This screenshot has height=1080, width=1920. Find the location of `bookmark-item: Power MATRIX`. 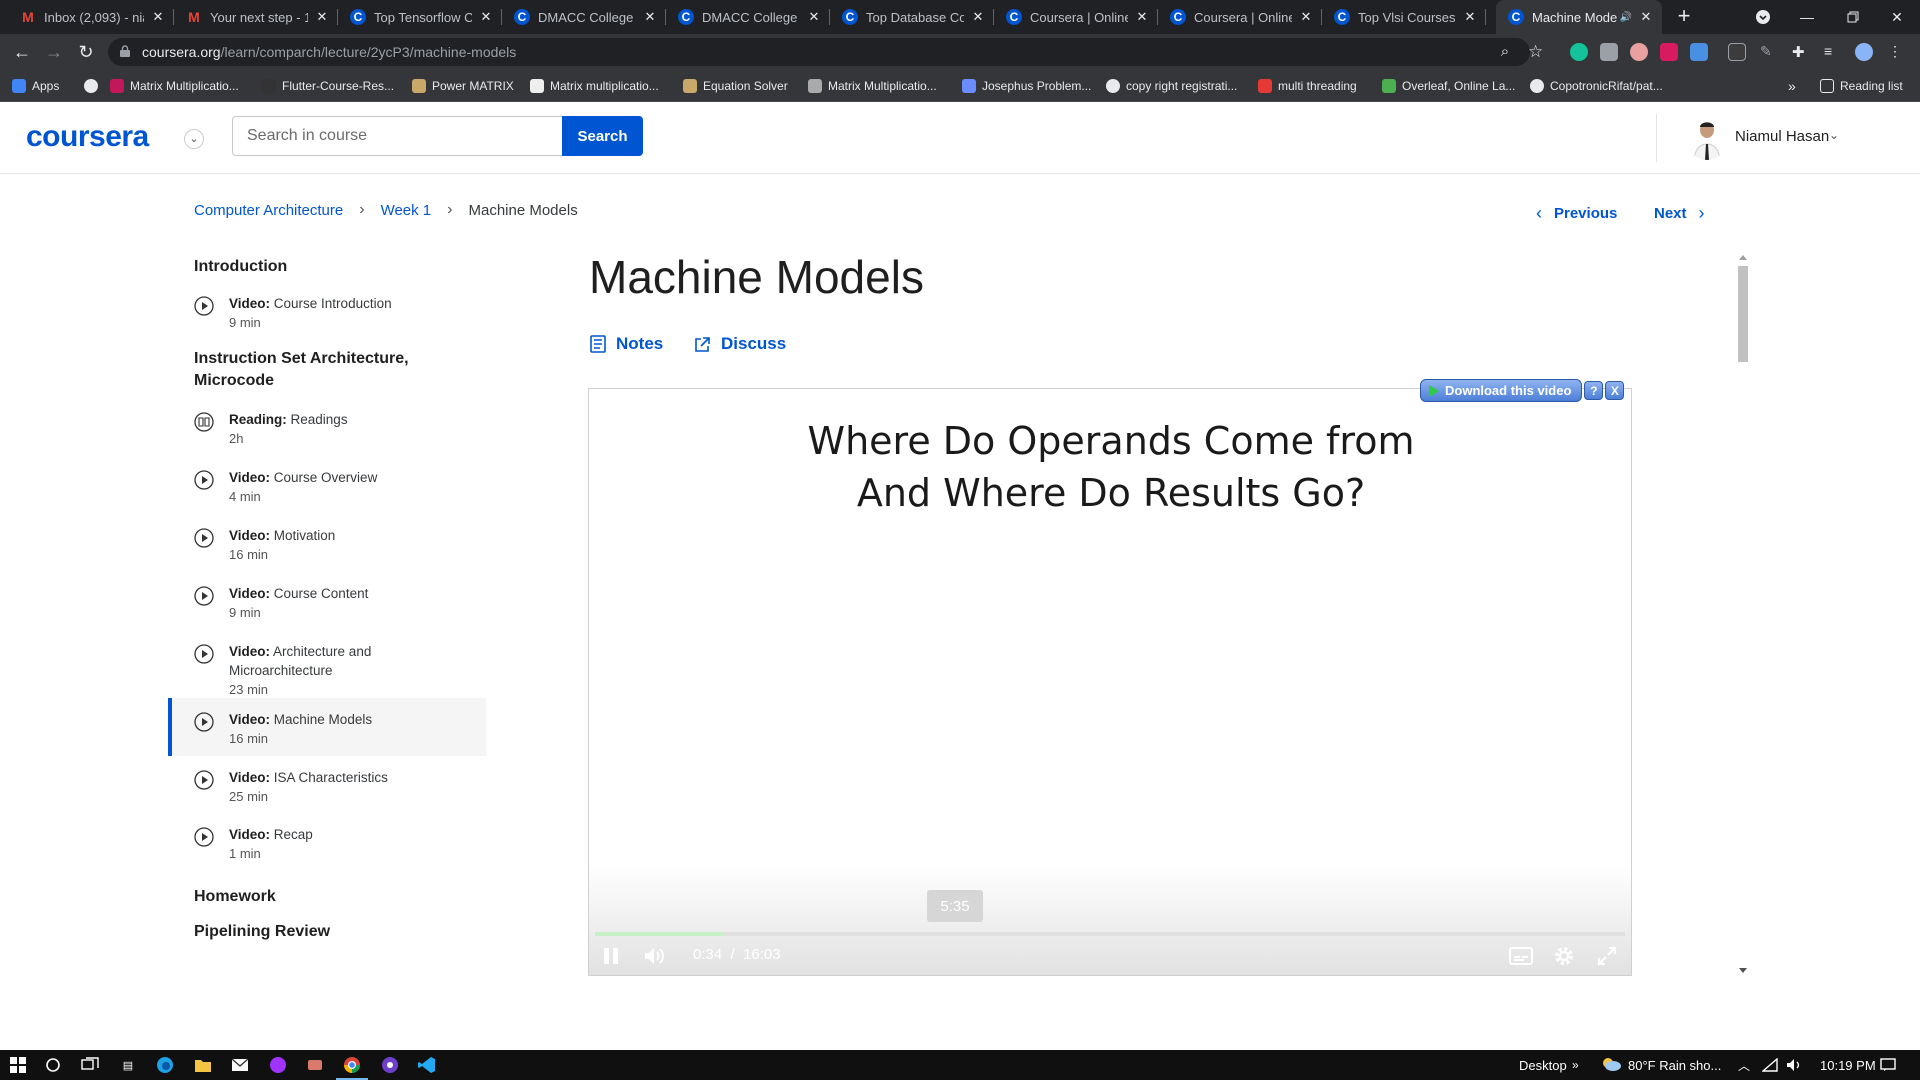

bookmark-item: Power MATRIX is located at coordinates (463, 86).